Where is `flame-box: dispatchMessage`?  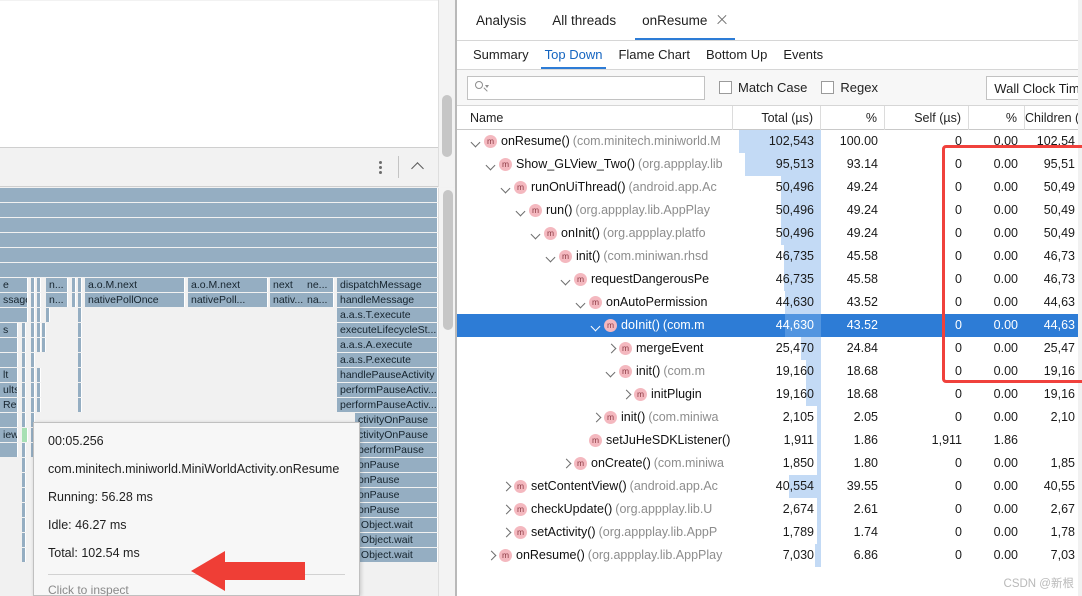
flame-box: dispatchMessage is located at coordinates (387, 285).